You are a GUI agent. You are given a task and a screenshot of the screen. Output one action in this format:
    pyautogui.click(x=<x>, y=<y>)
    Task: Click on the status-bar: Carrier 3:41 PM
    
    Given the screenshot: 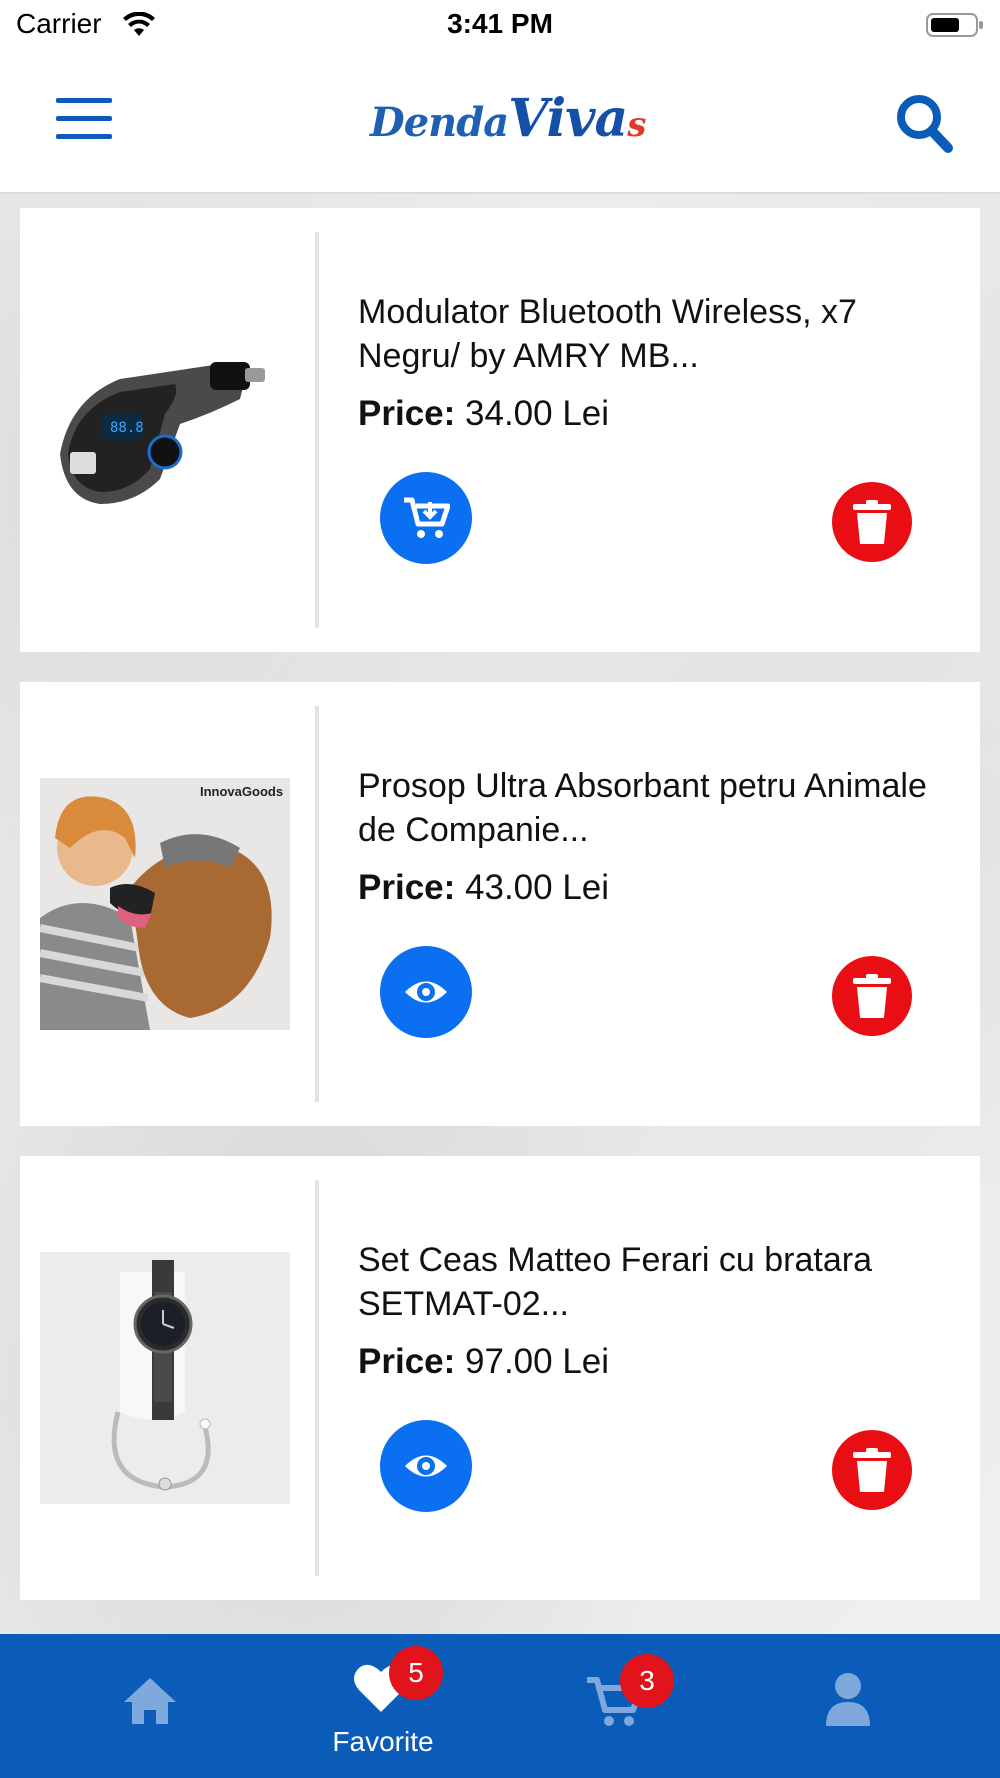 What is the action you would take?
    pyautogui.click(x=500, y=26)
    